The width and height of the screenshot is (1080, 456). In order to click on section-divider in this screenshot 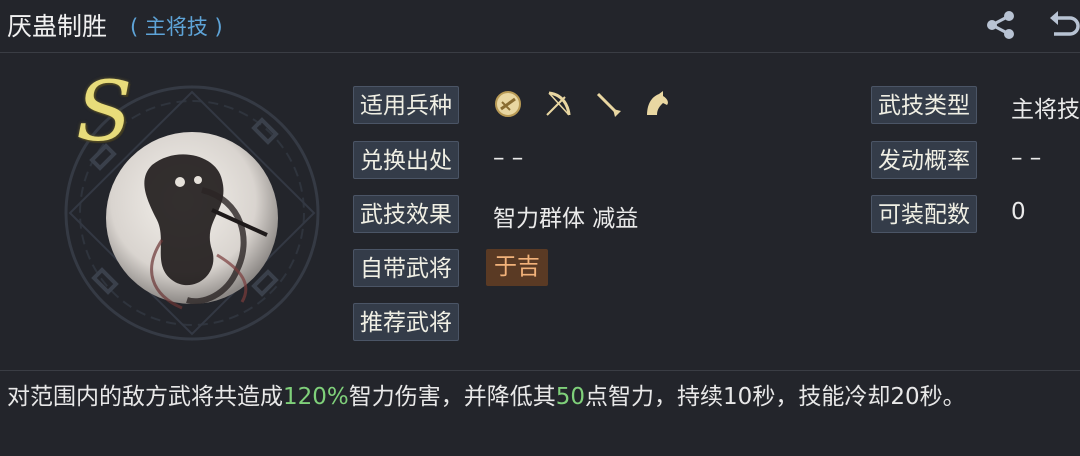, I will do `click(540, 370)`.